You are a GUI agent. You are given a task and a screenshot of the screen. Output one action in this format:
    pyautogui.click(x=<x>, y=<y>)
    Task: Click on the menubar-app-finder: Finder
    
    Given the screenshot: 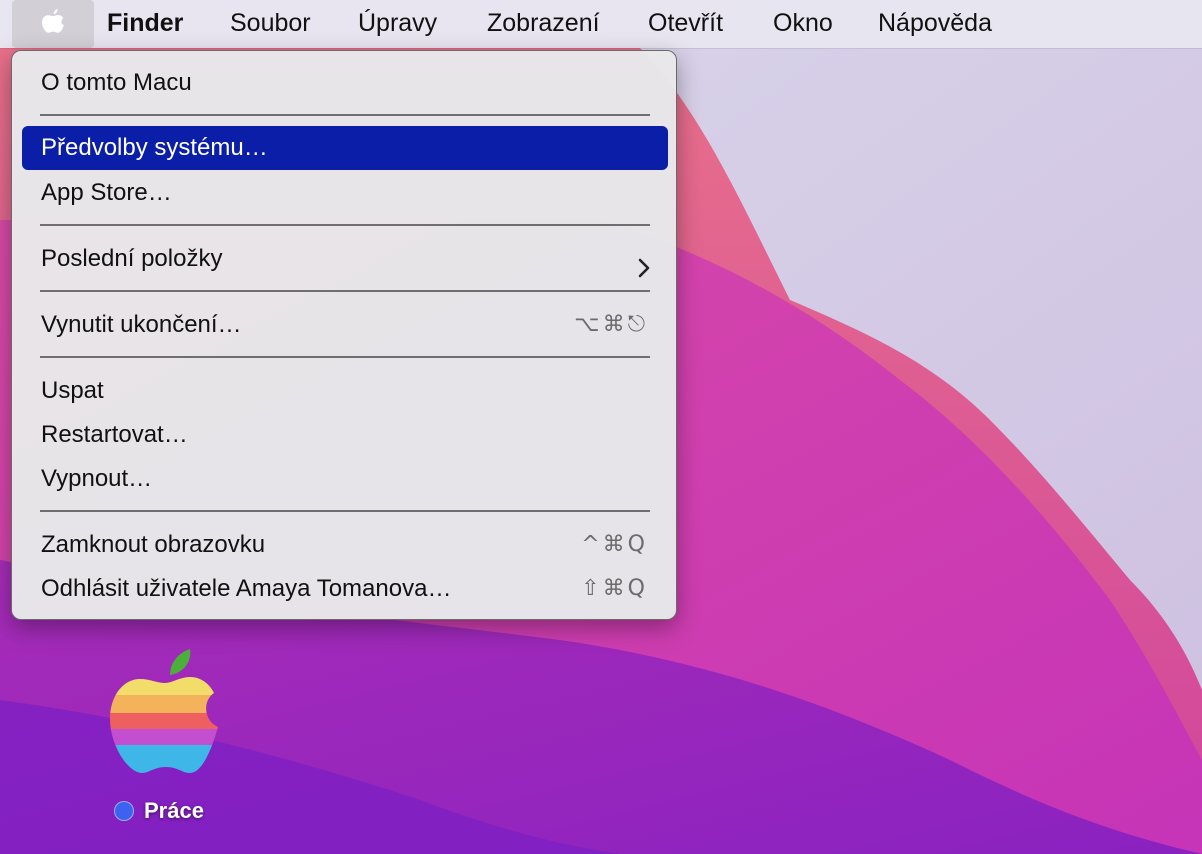 What is the action you would take?
    pyautogui.click(x=145, y=24)
    